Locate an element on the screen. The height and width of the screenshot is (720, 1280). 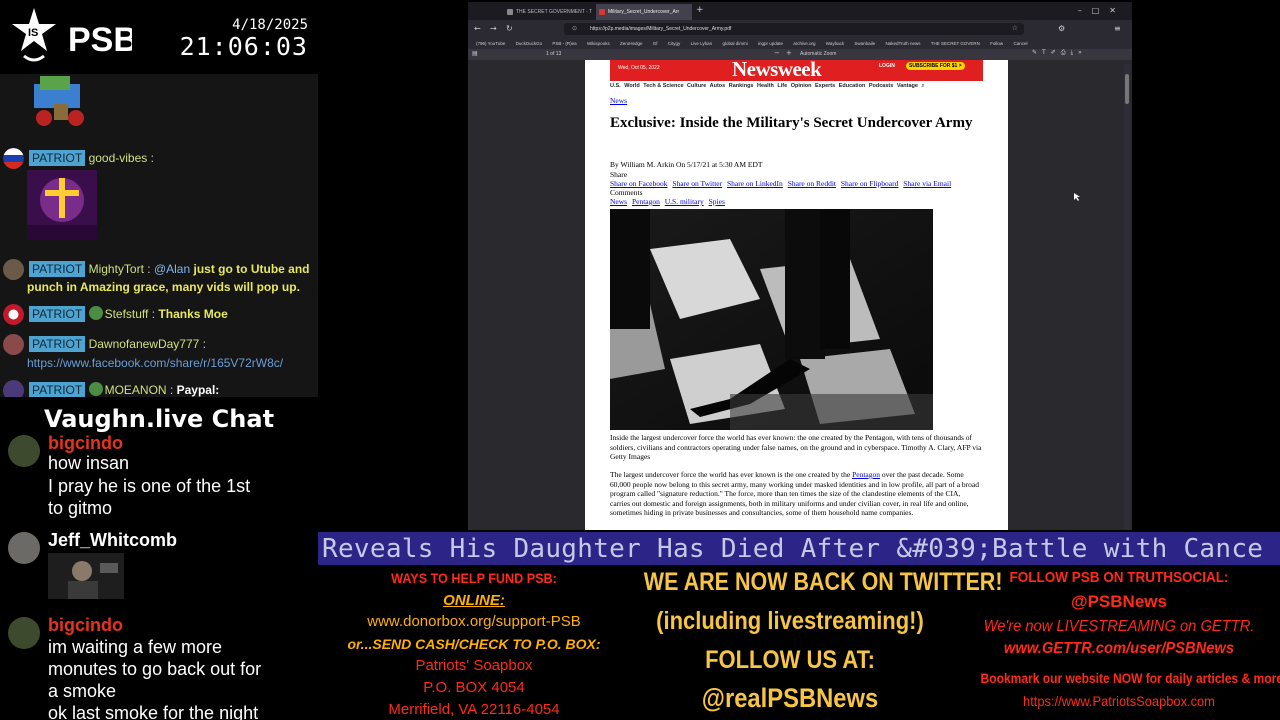
nav-link: Opinion is located at coordinates (801, 86).